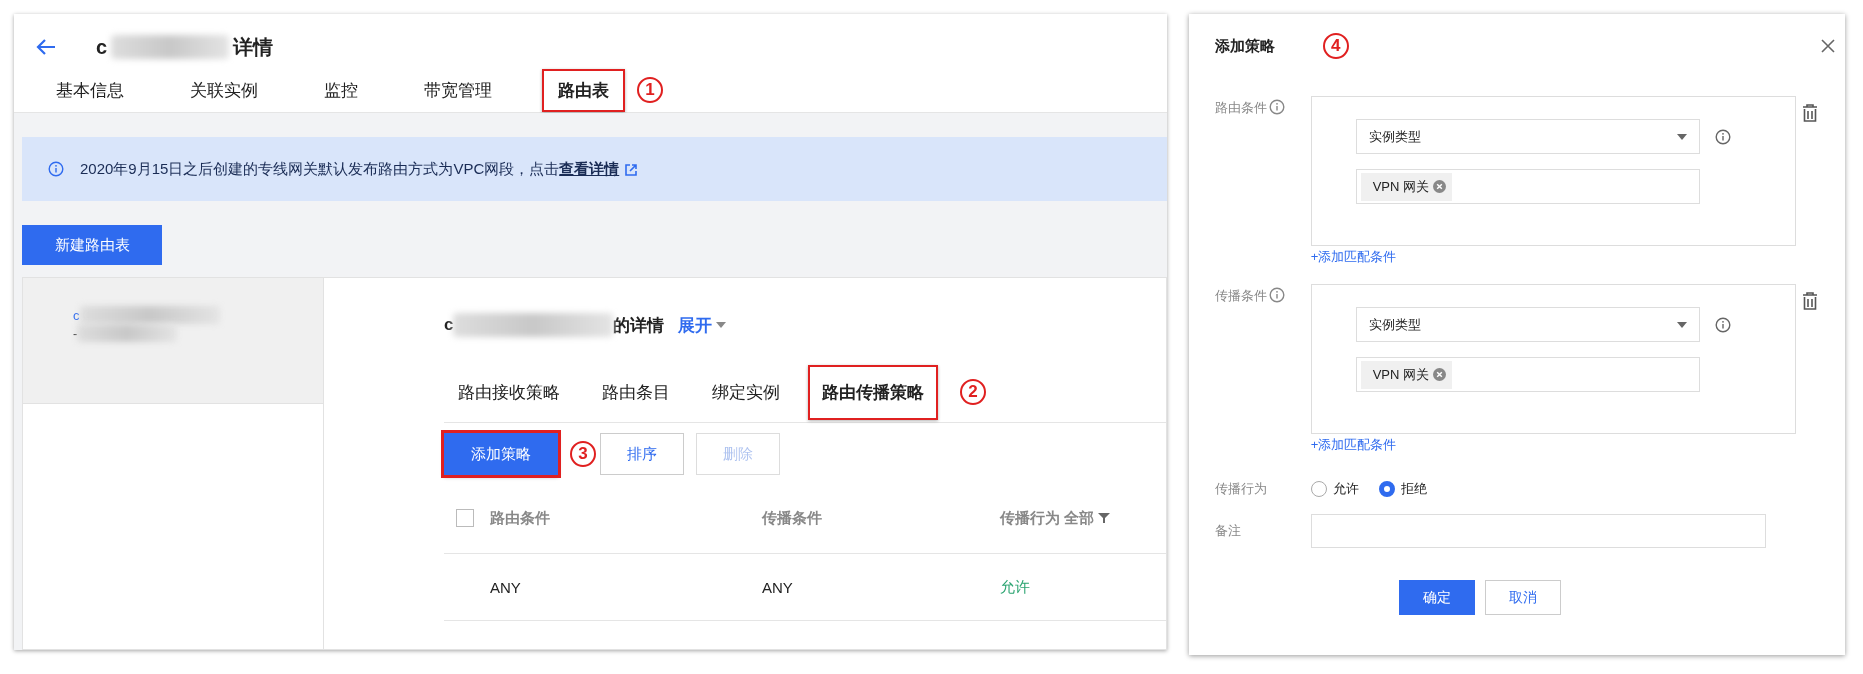  I want to click on column-header: 路由条件, so click(520, 518).